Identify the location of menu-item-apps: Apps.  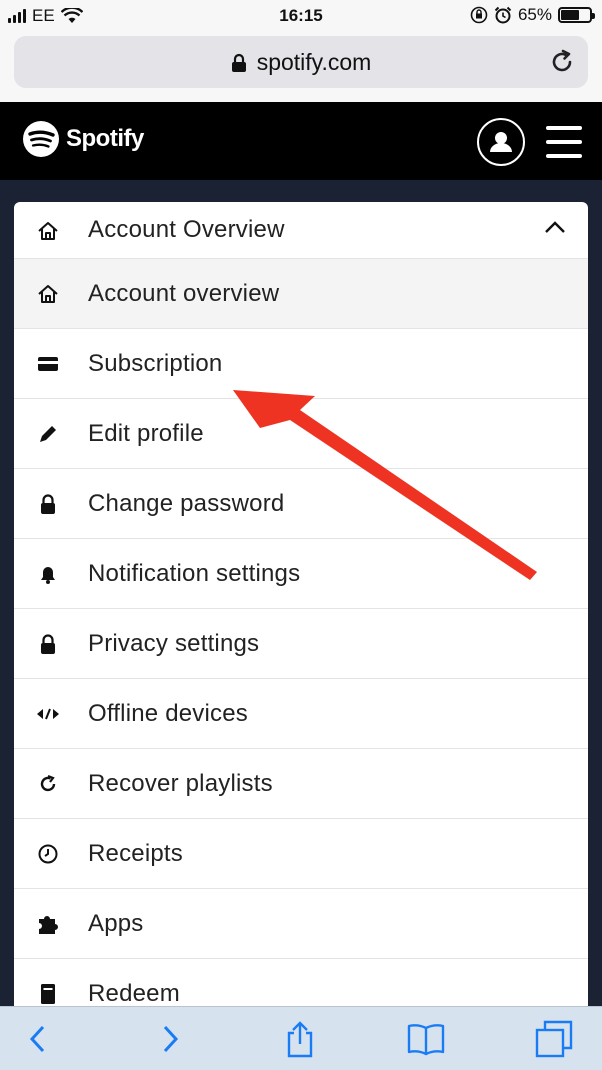
(301, 924).